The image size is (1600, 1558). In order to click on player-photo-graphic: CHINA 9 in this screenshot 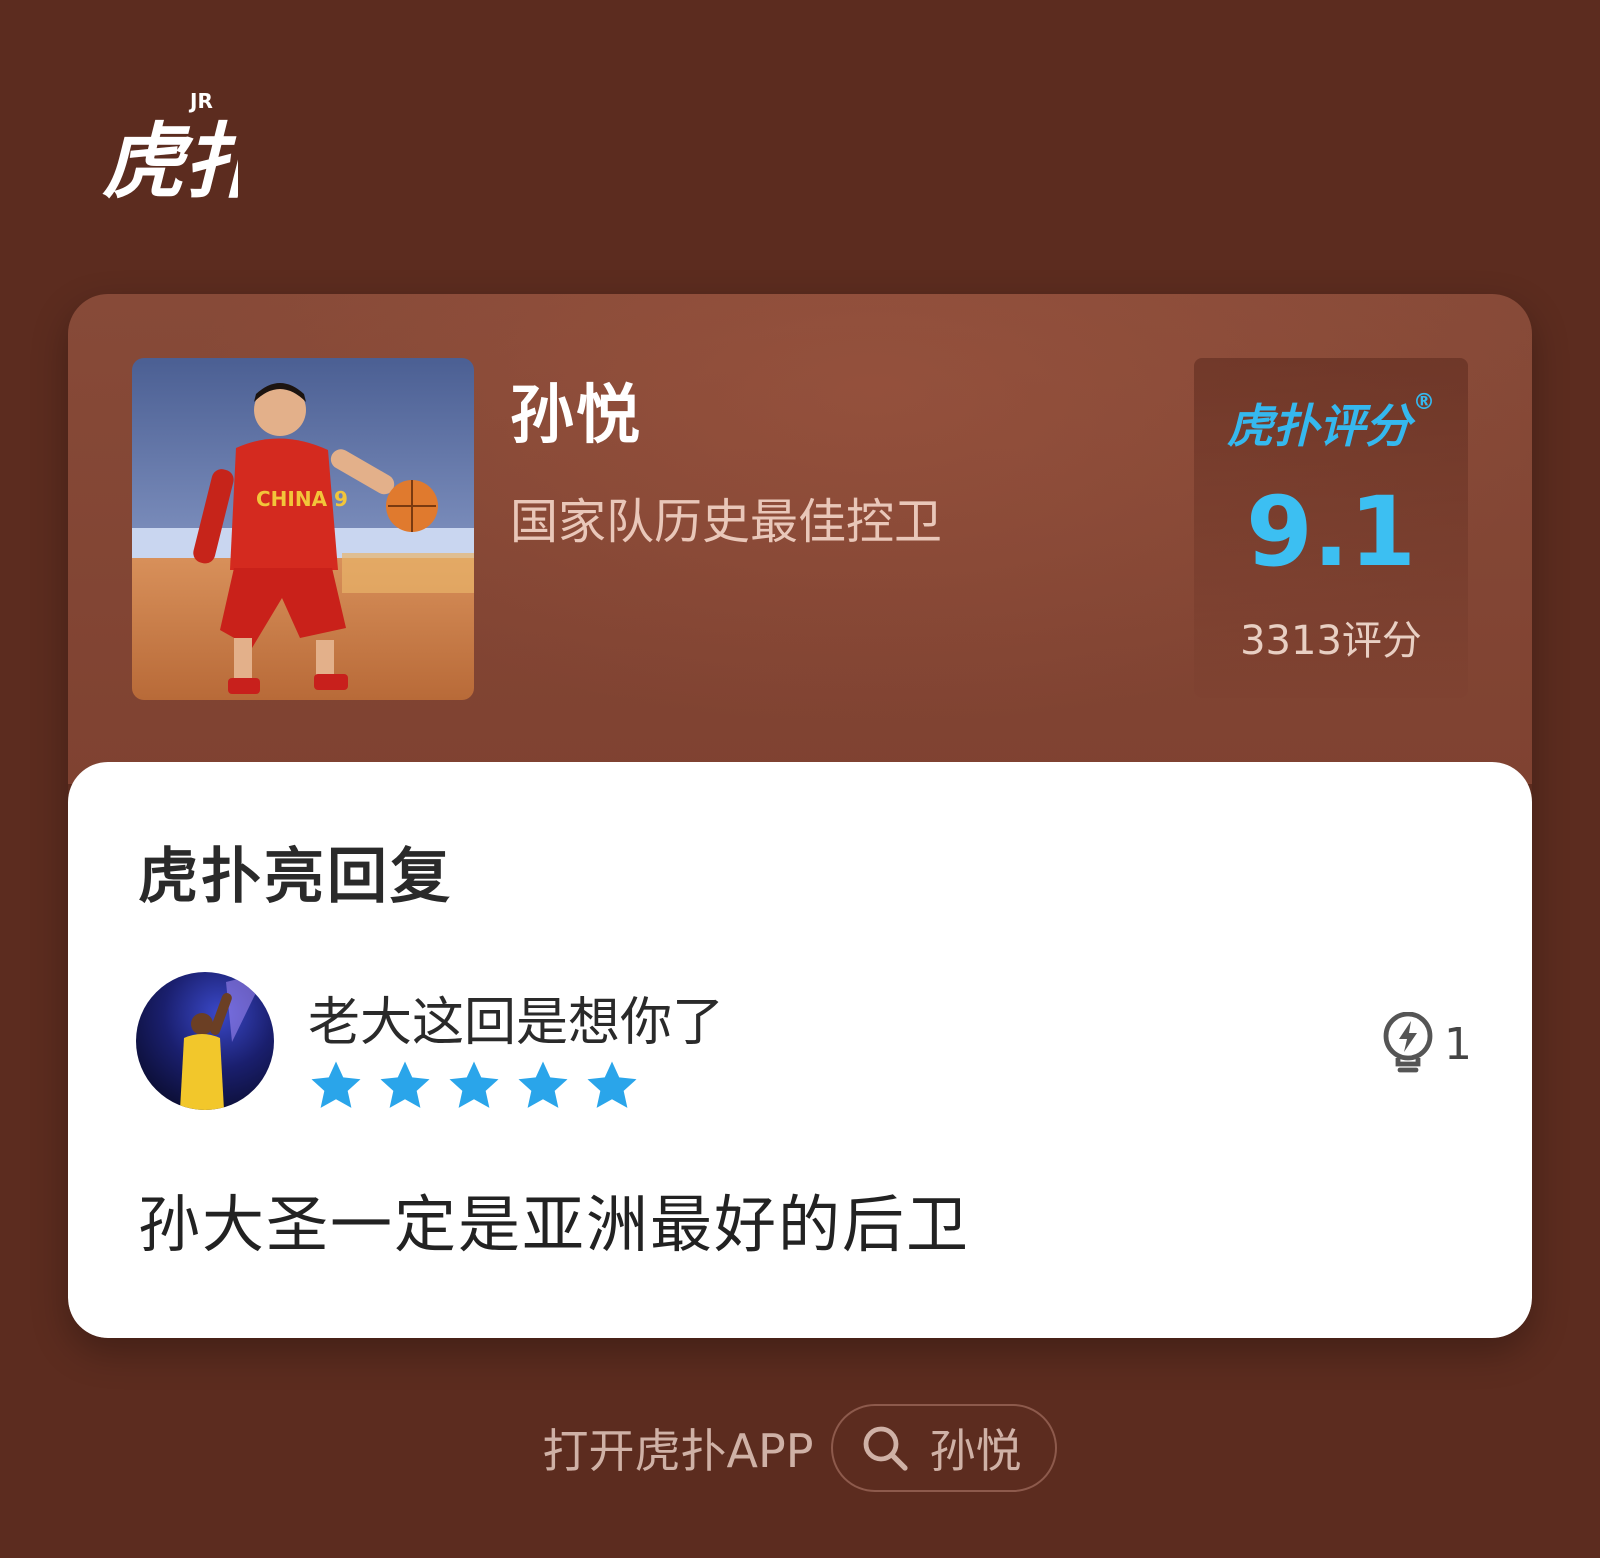, I will do `click(303, 529)`.